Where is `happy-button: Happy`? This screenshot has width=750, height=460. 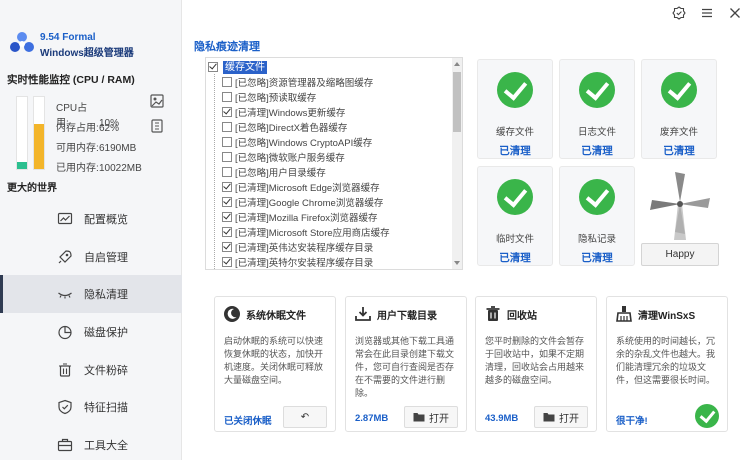
happy-button: Happy is located at coordinates (680, 254).